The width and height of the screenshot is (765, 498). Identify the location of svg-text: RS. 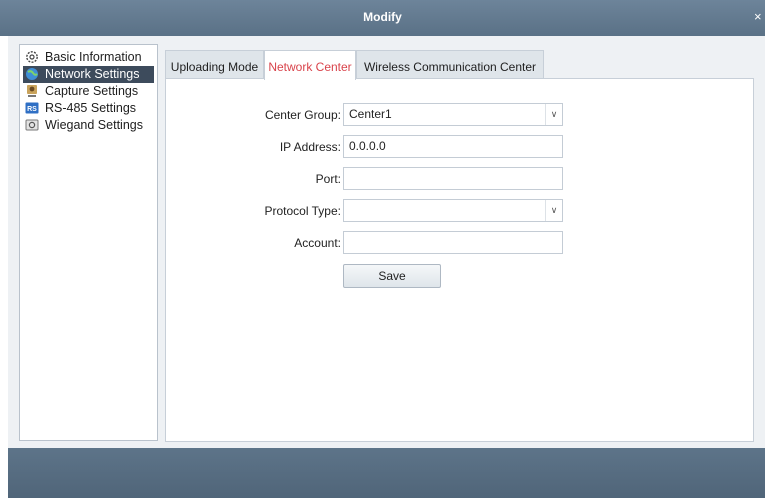
(32, 109).